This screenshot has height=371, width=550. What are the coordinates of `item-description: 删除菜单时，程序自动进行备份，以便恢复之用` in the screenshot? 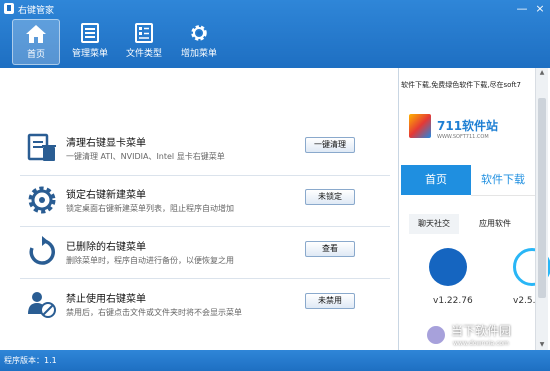 It's located at (150, 260).